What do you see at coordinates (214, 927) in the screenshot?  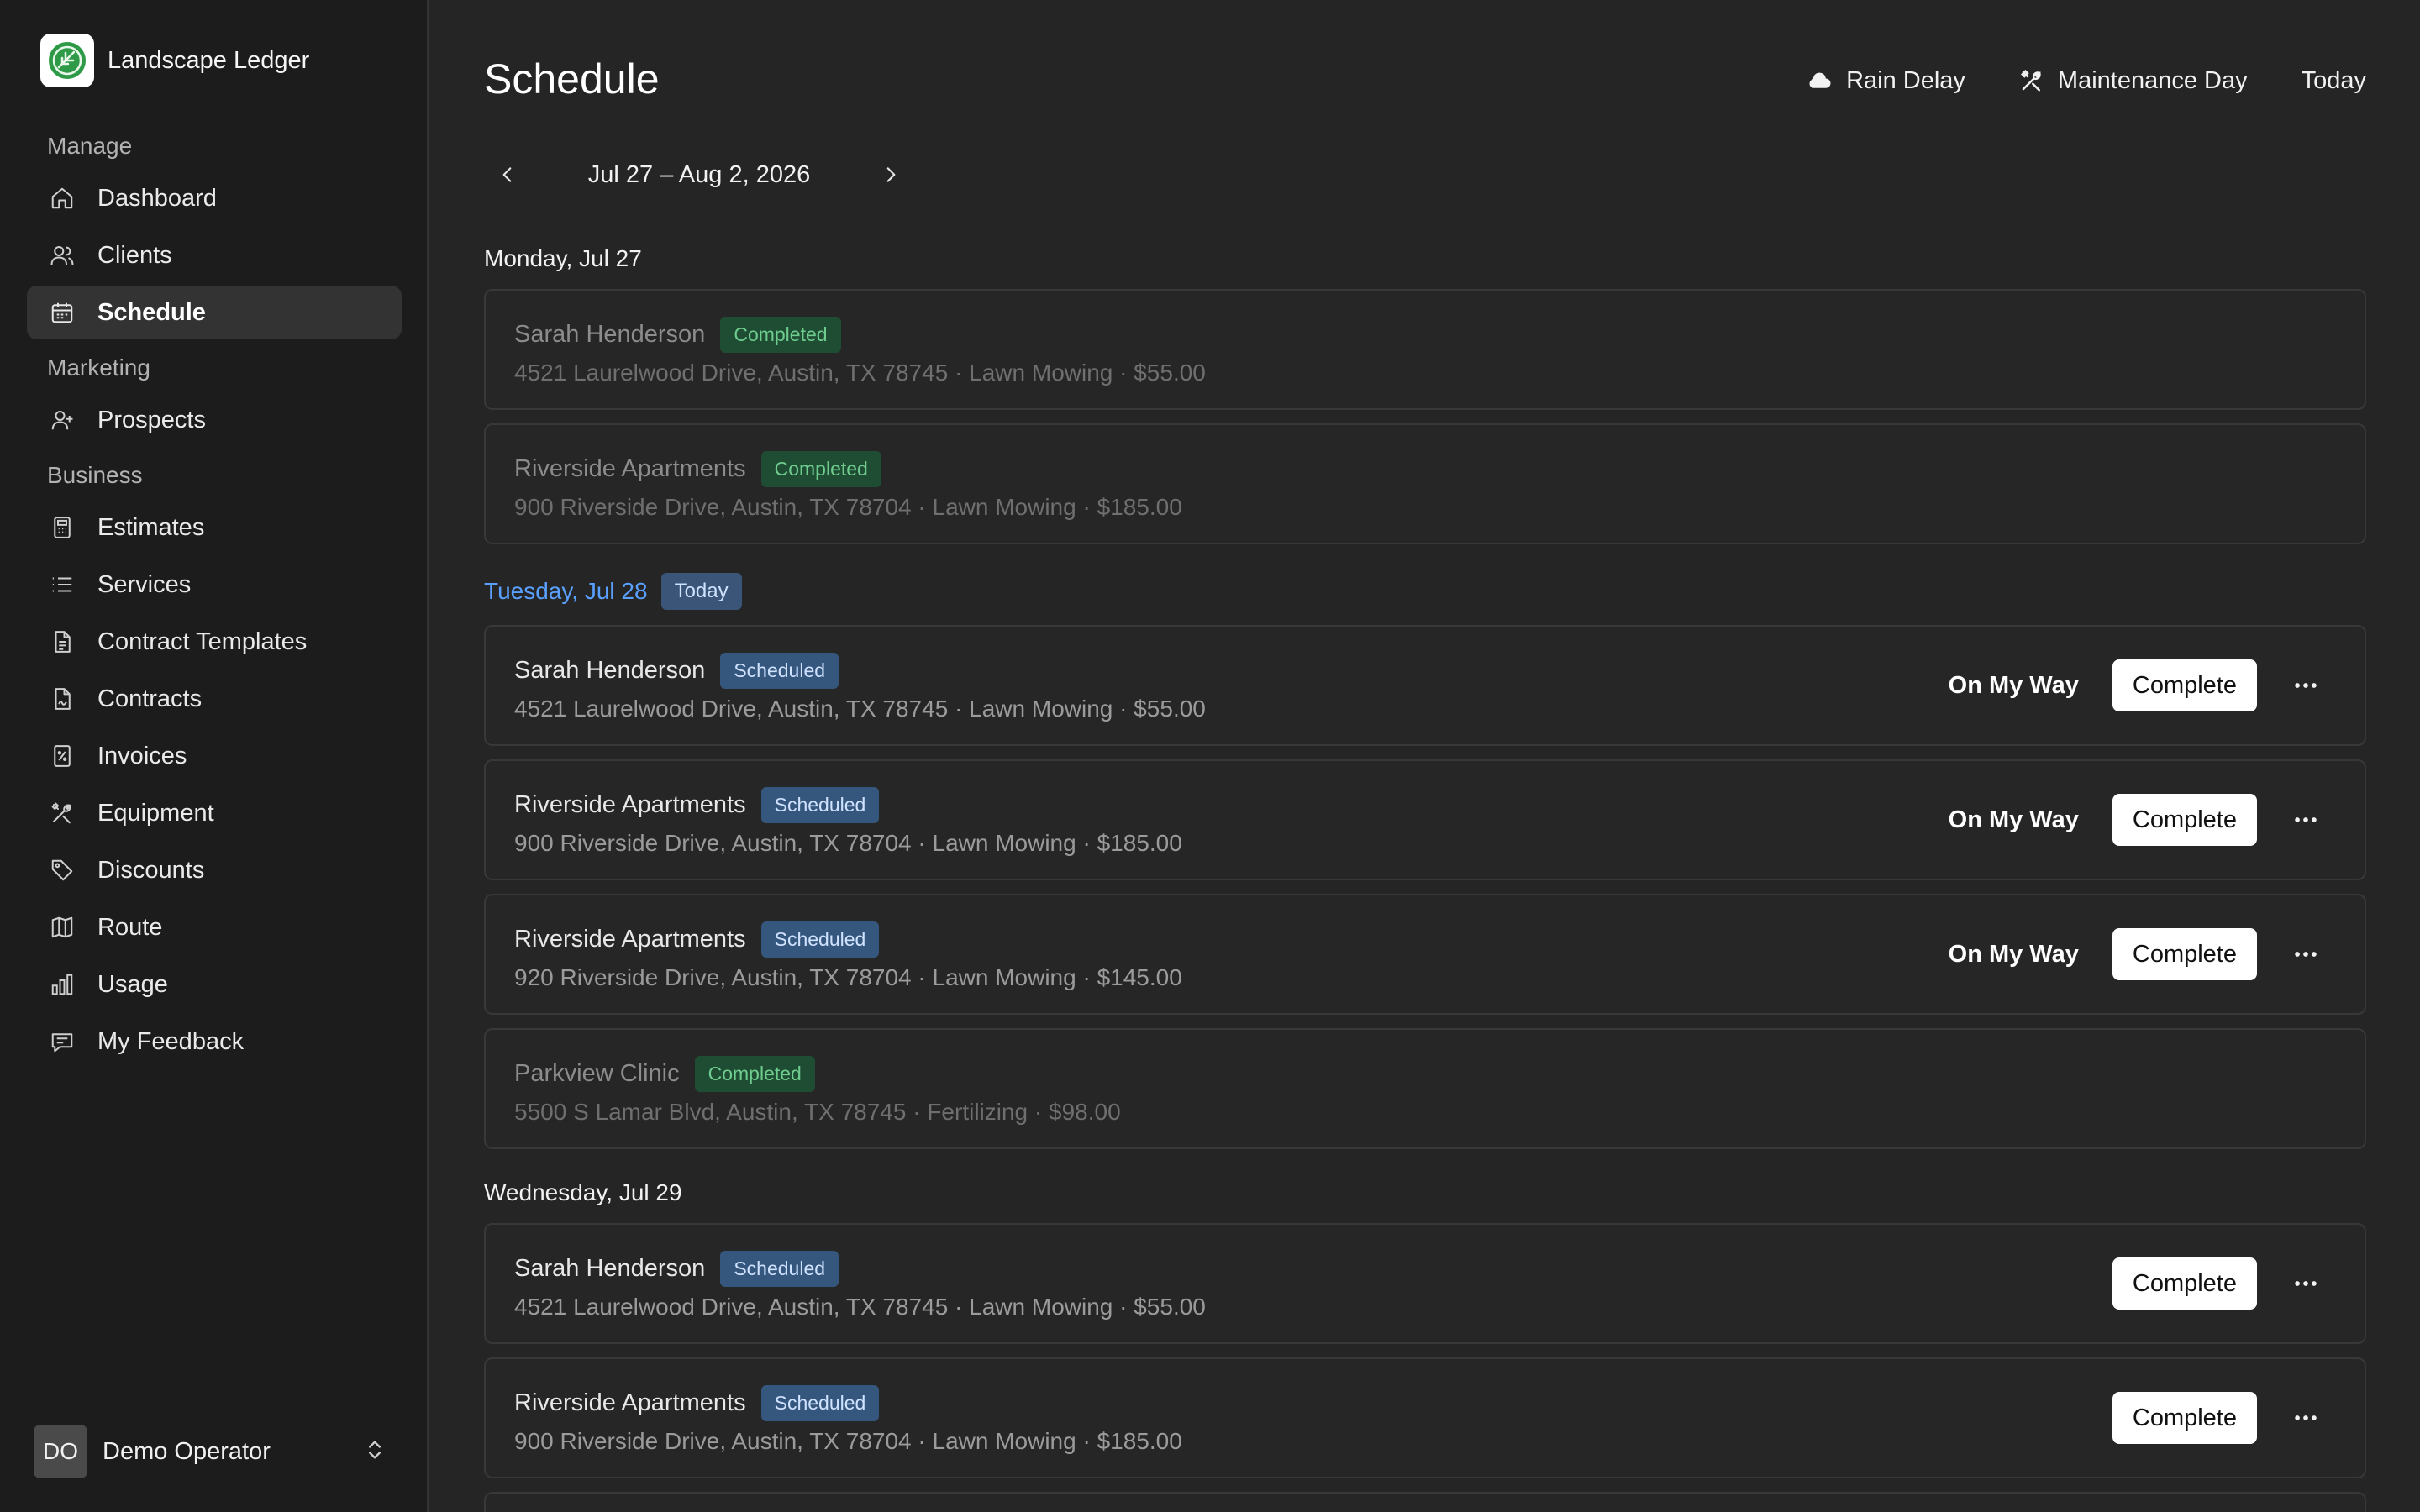 I see `sidebar-item-route: Route` at bounding box center [214, 927].